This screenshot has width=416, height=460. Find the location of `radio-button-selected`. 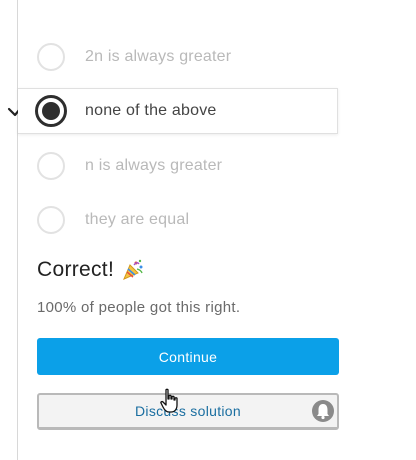

radio-button-selected is located at coordinates (51, 111).